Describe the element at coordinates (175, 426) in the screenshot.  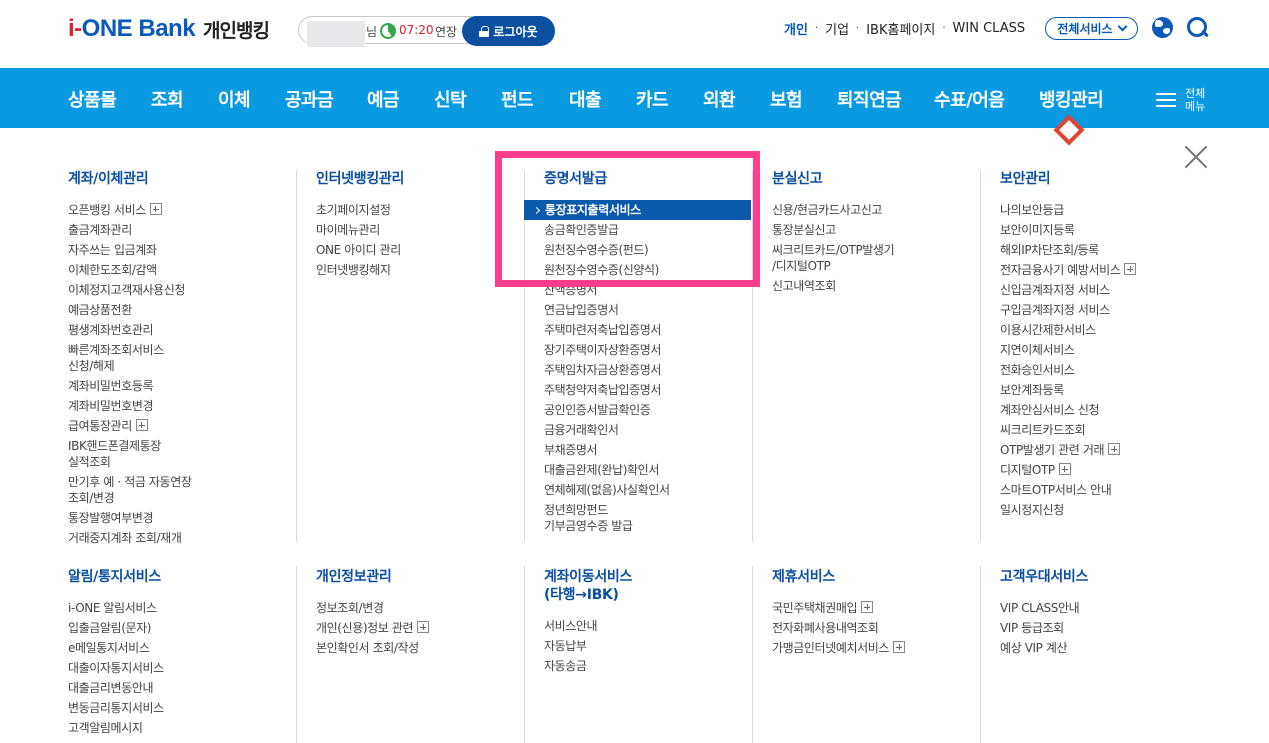
I see `menu-item: 급여통장관리` at that location.